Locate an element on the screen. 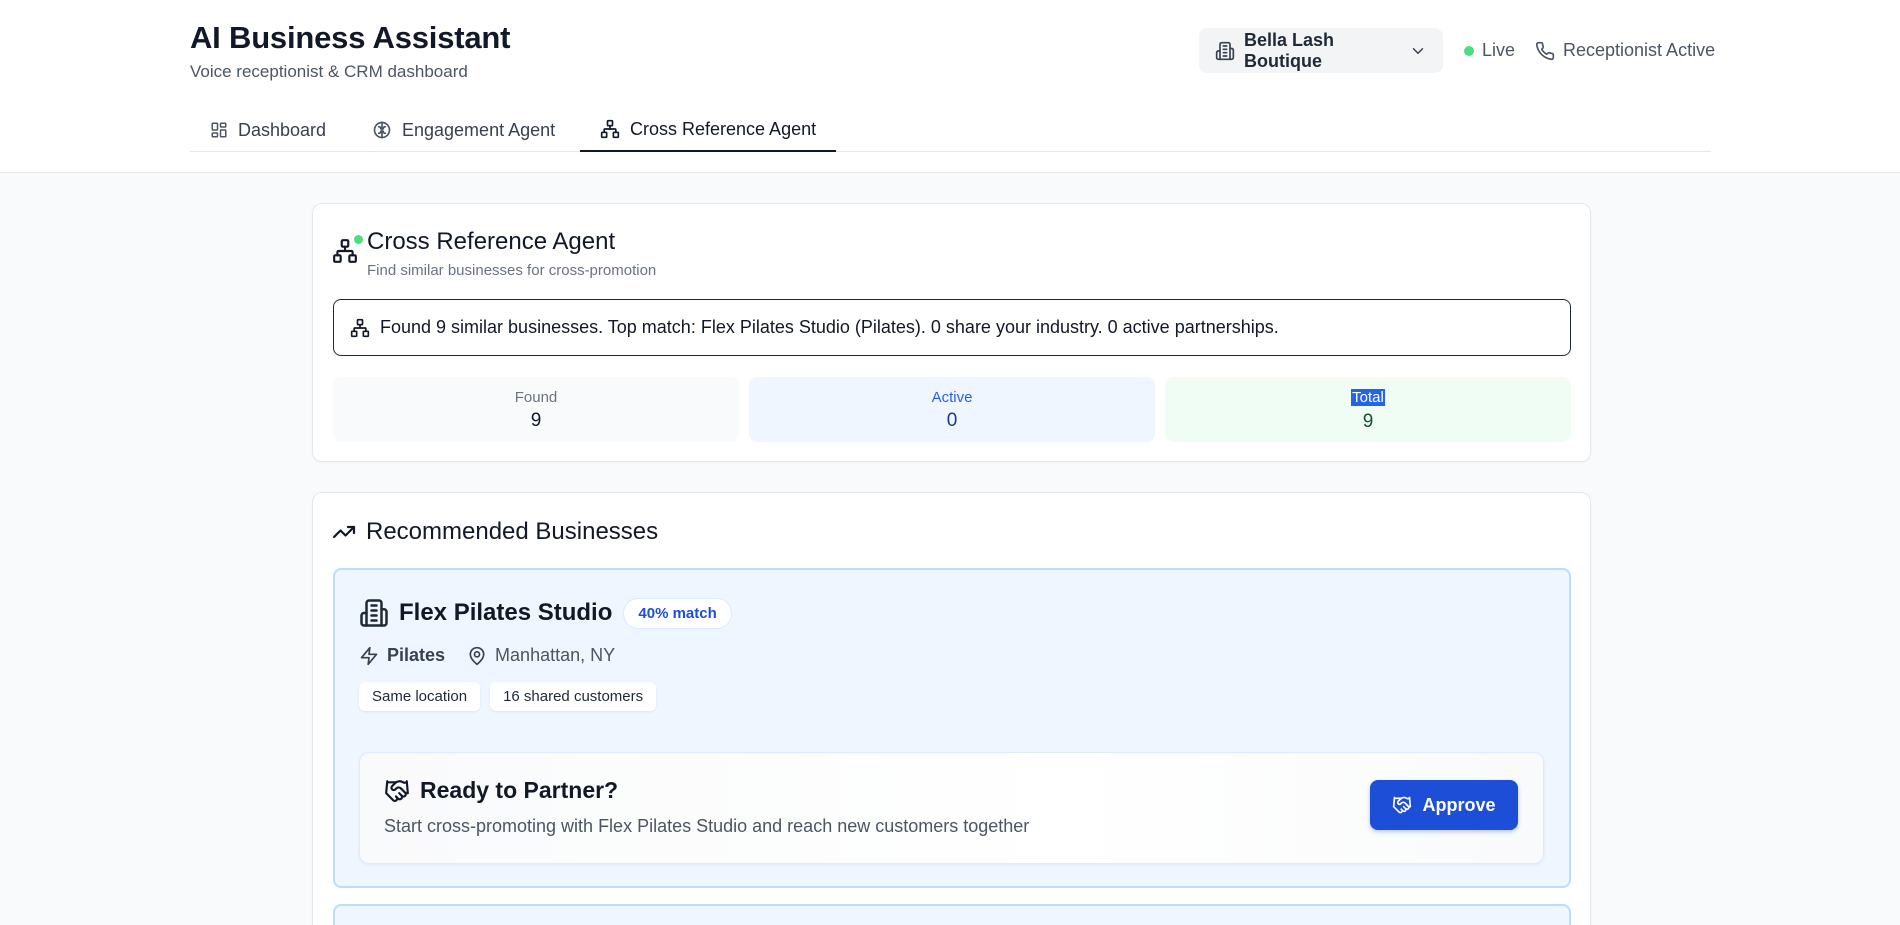  business-name-row: Flex Pilates Studio 40% match is located at coordinates (545, 613).